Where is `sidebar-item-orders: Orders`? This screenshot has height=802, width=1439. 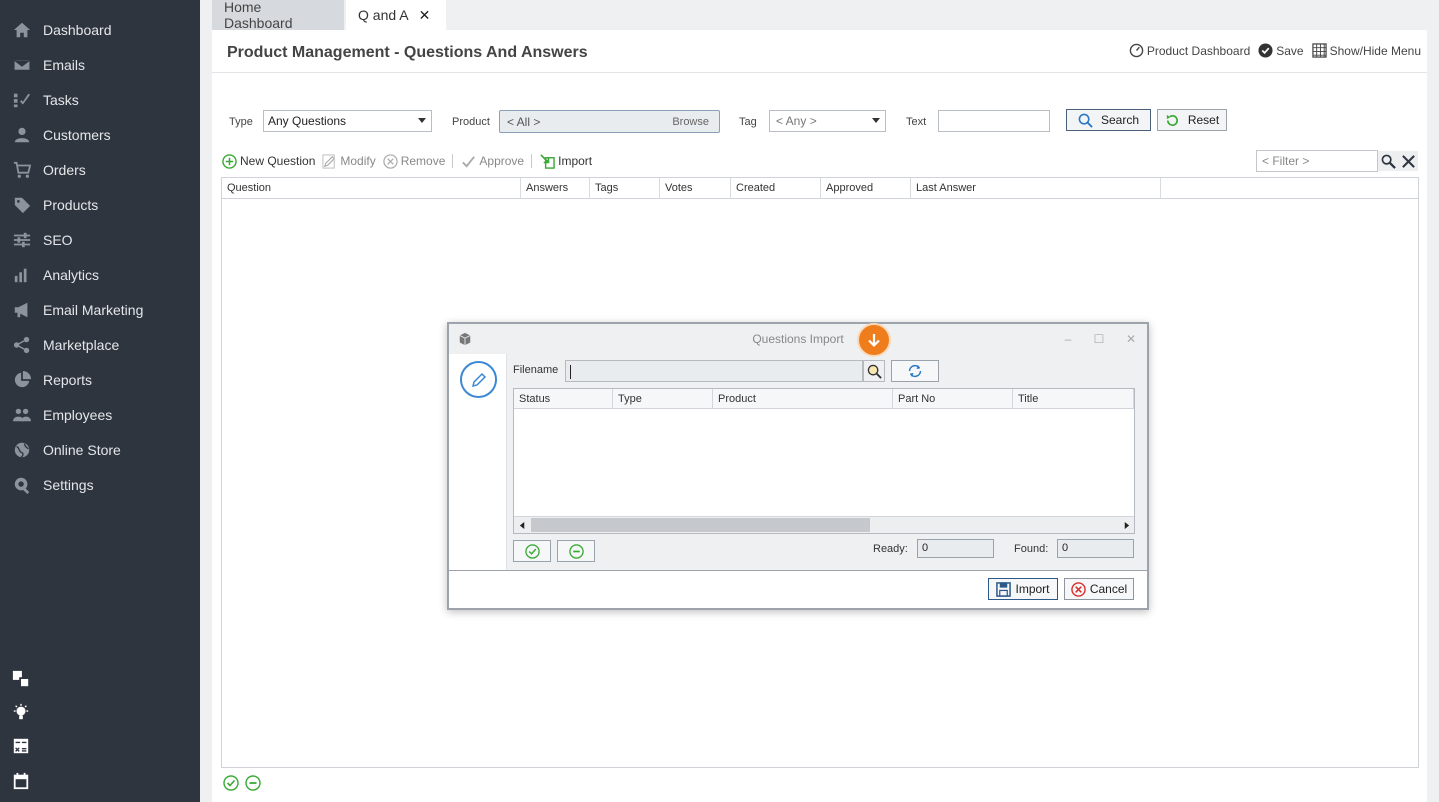 sidebar-item-orders: Orders is located at coordinates (100, 169).